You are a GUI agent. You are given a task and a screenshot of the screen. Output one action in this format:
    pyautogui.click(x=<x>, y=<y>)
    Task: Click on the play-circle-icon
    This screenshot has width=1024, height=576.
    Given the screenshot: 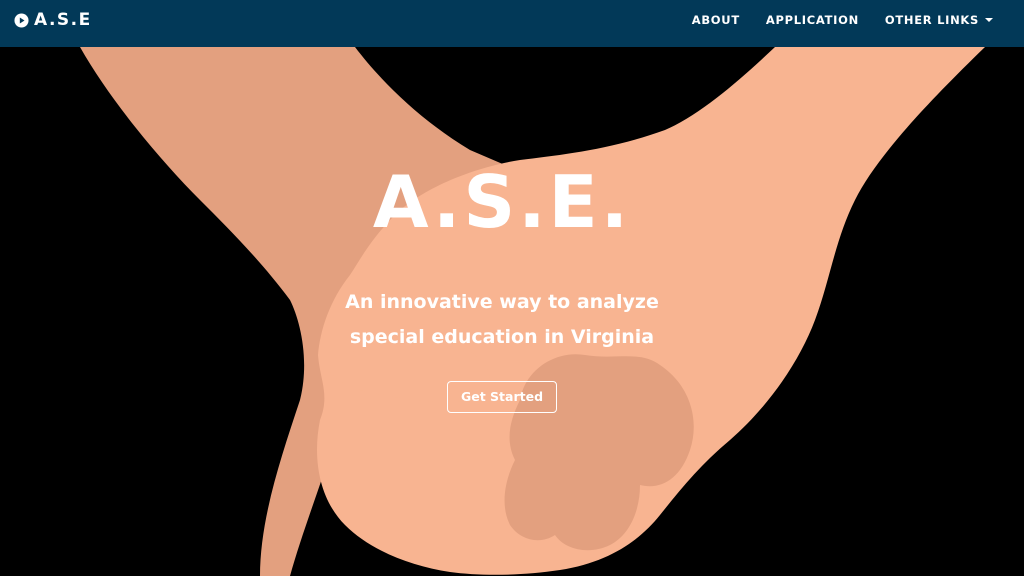 What is the action you would take?
    pyautogui.click(x=21, y=20)
    